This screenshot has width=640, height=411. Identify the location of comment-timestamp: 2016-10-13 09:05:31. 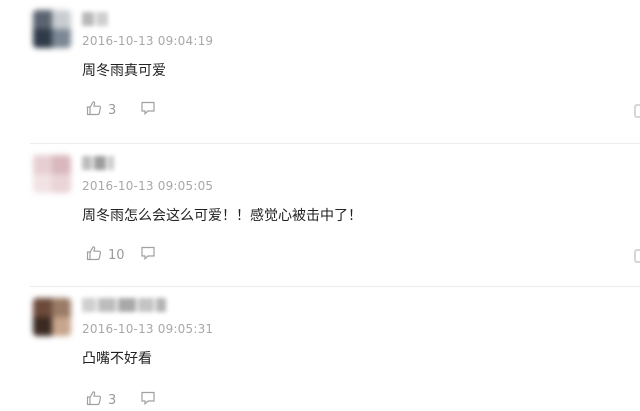
(148, 329).